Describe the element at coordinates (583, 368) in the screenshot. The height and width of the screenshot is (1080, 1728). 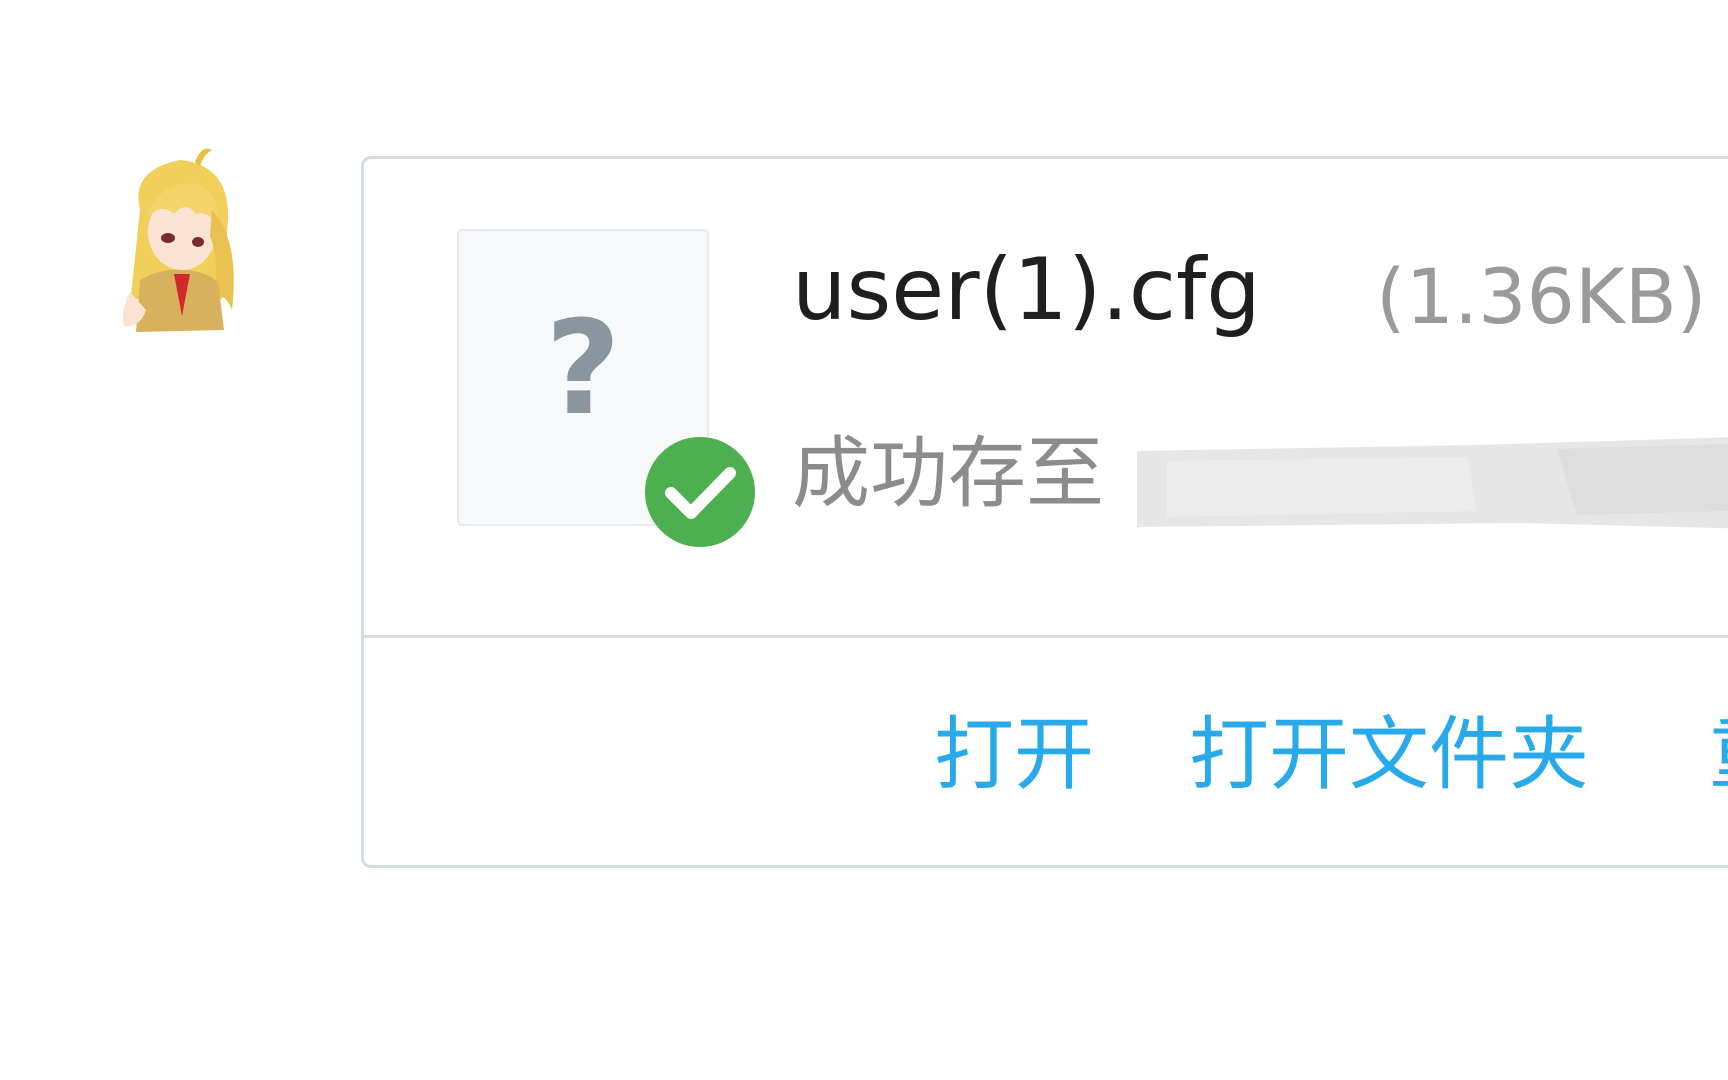
I see `question-mark-icon: ?` at that location.